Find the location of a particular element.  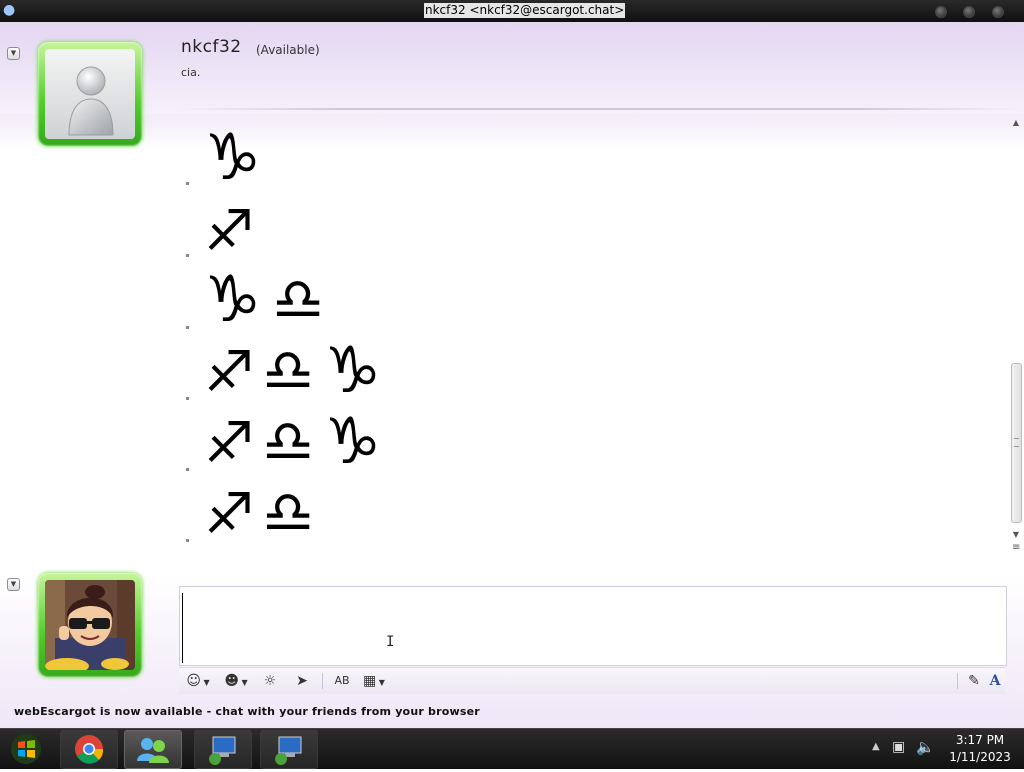

taskbar: ▲ ▣ 🔈 3:17 PM 1/11/2023 is located at coordinates (512, 748).